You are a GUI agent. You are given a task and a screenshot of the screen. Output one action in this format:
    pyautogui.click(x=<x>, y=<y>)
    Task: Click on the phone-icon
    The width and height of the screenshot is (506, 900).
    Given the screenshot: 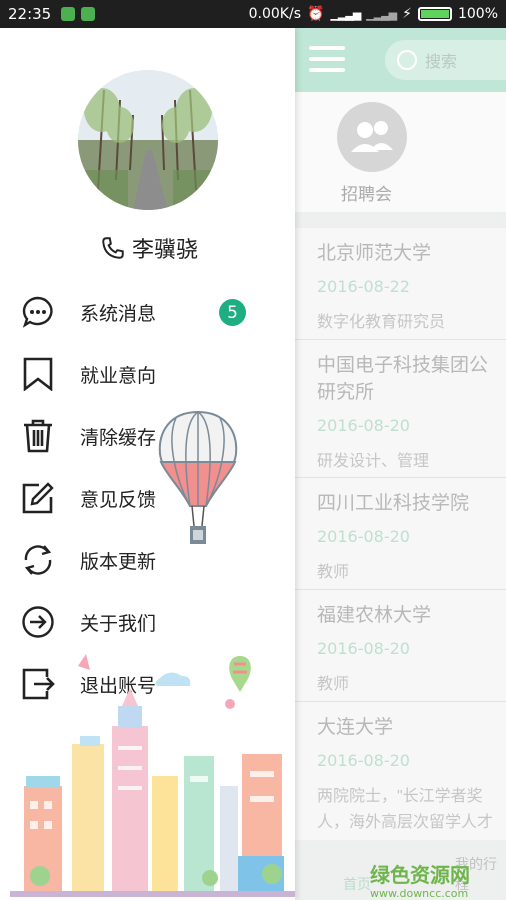 What is the action you would take?
    pyautogui.click(x=113, y=248)
    